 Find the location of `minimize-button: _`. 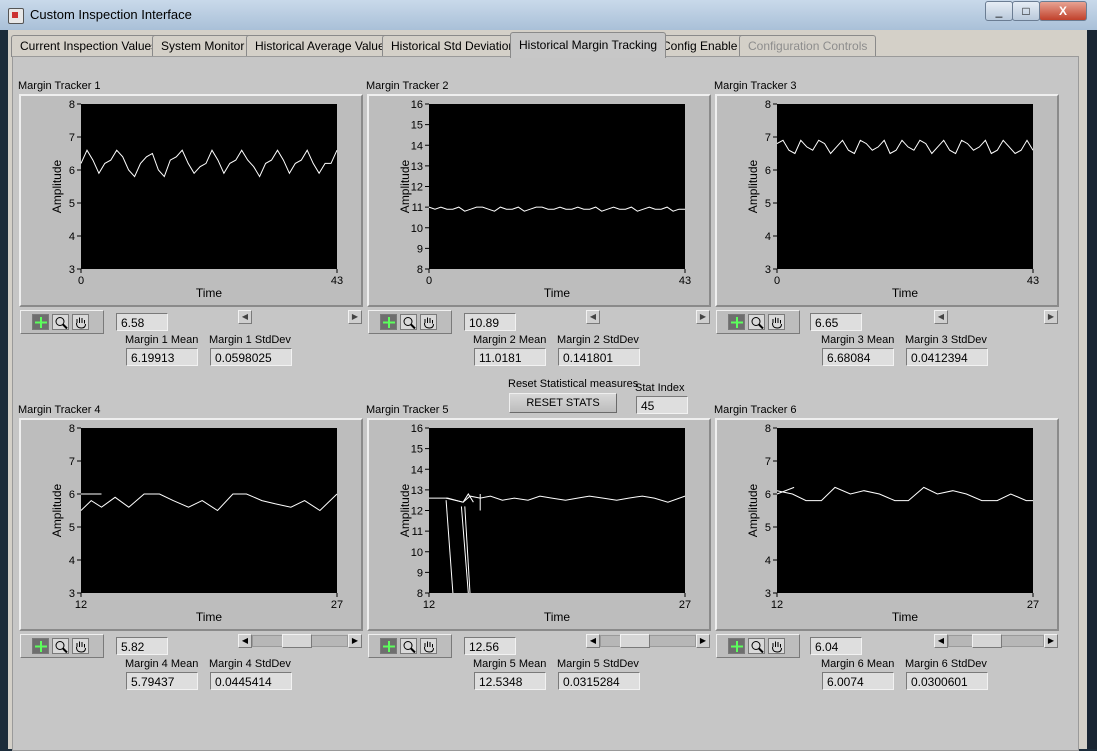

minimize-button: _ is located at coordinates (999, 11).